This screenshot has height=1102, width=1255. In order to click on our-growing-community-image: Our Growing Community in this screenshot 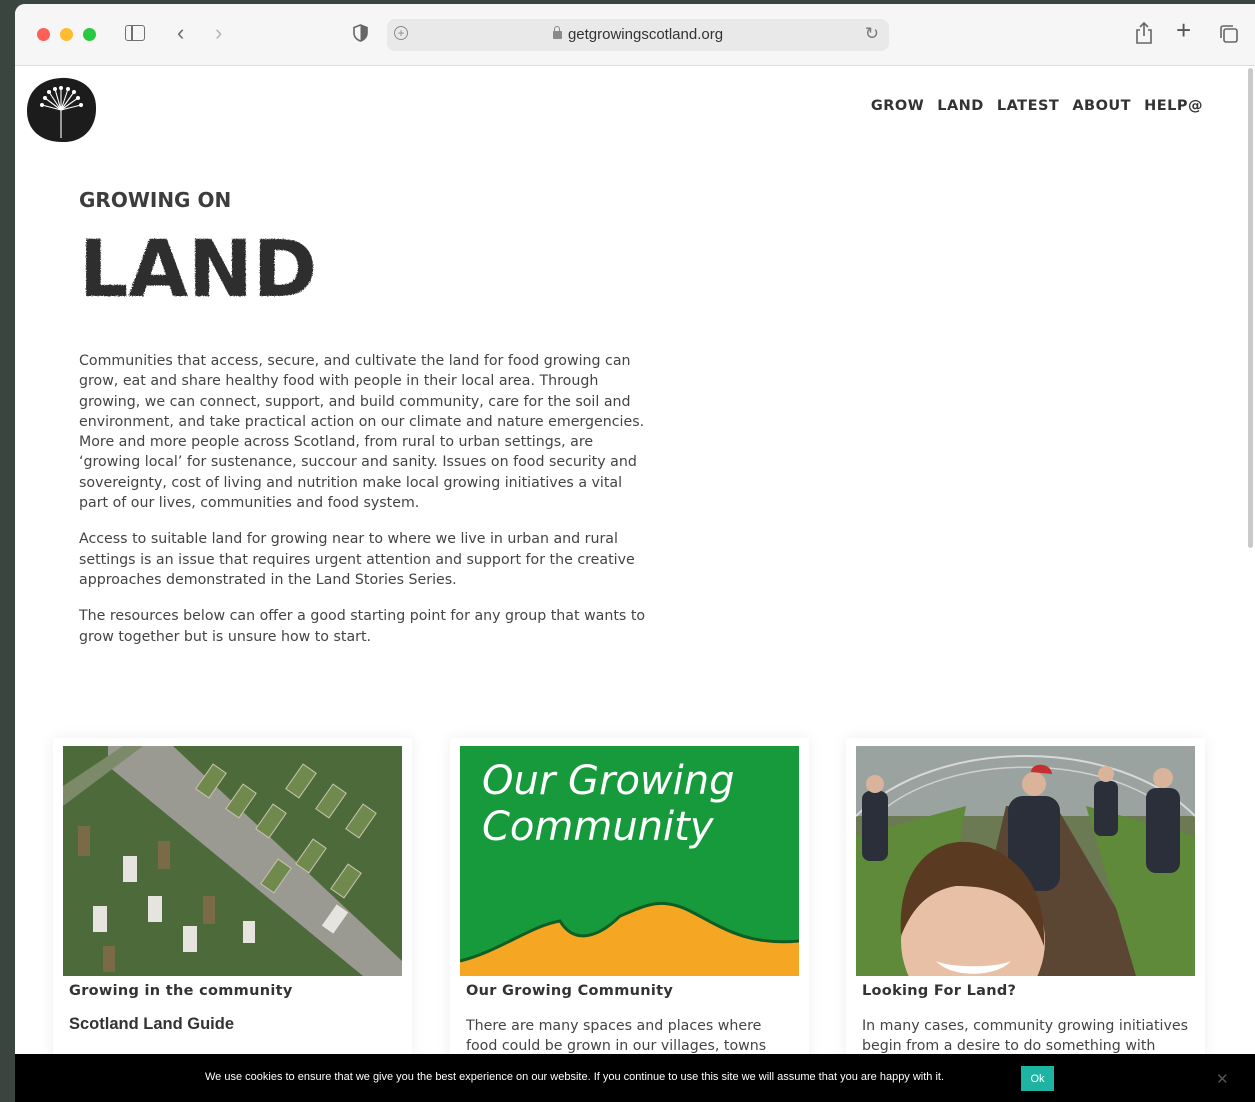, I will do `click(629, 861)`.